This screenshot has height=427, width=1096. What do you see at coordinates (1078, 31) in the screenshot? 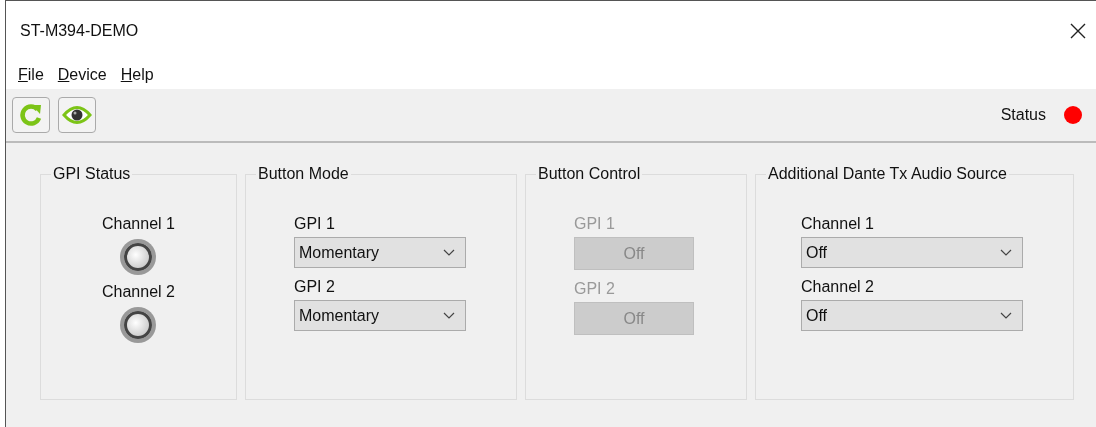
I see `close-icon` at bounding box center [1078, 31].